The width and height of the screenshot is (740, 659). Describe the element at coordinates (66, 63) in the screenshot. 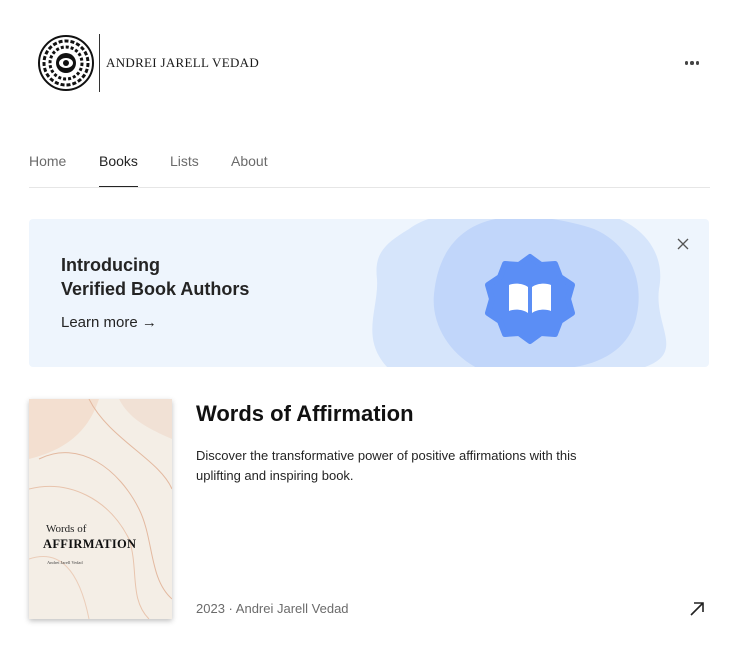

I see `logo-emblem-icon` at that location.